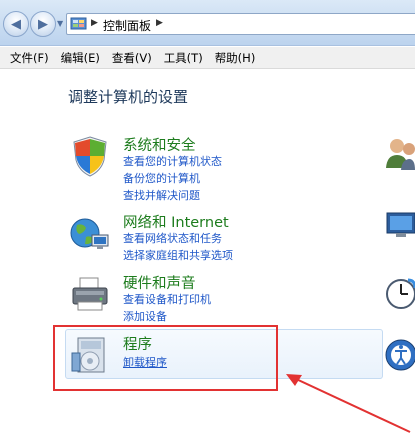 Image resolution: width=415 pixels, height=435 pixels. Describe the element at coordinates (127, 25) in the screenshot. I see `breadcrumb-control-panel: 控制面板` at that location.